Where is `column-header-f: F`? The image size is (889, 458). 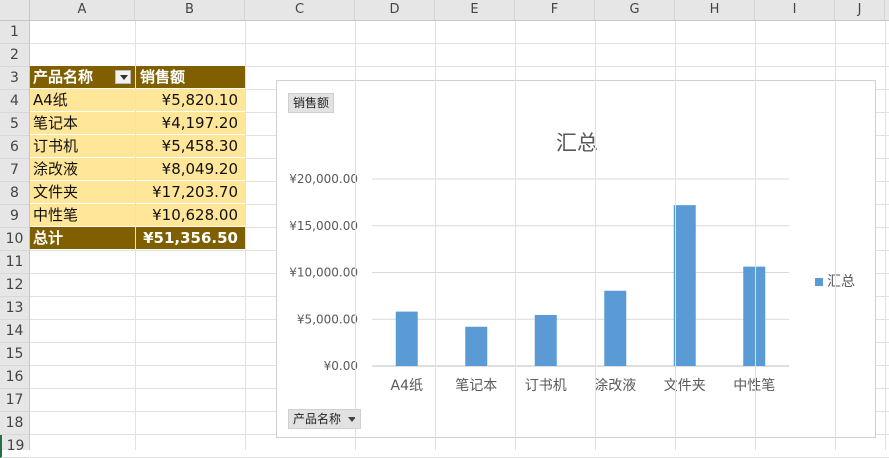
column-header-f: F is located at coordinates (555, 10).